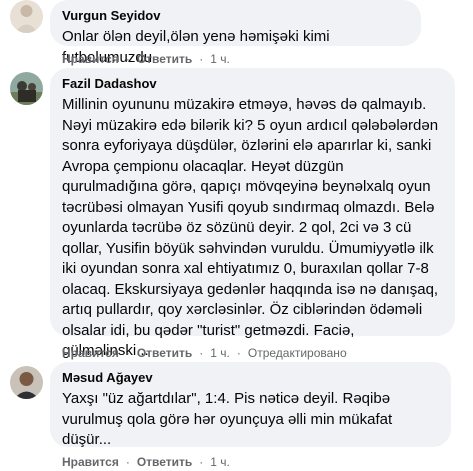 Image resolution: width=473 pixels, height=471 pixels. Describe the element at coordinates (297, 353) in the screenshot. I see `edited-label: Отредактировано` at that location.